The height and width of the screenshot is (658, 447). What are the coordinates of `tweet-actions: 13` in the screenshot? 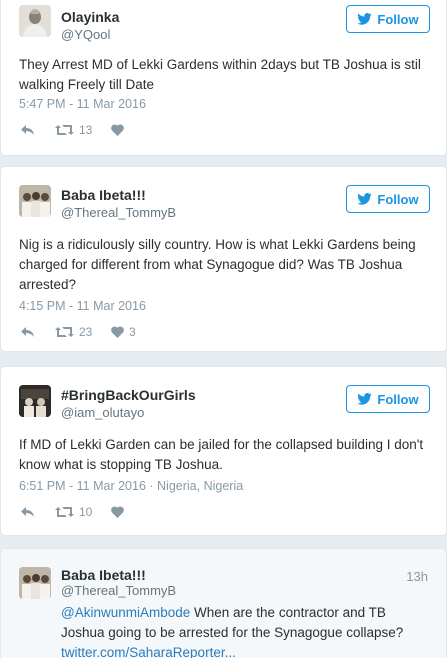 It's located at (86, 130).